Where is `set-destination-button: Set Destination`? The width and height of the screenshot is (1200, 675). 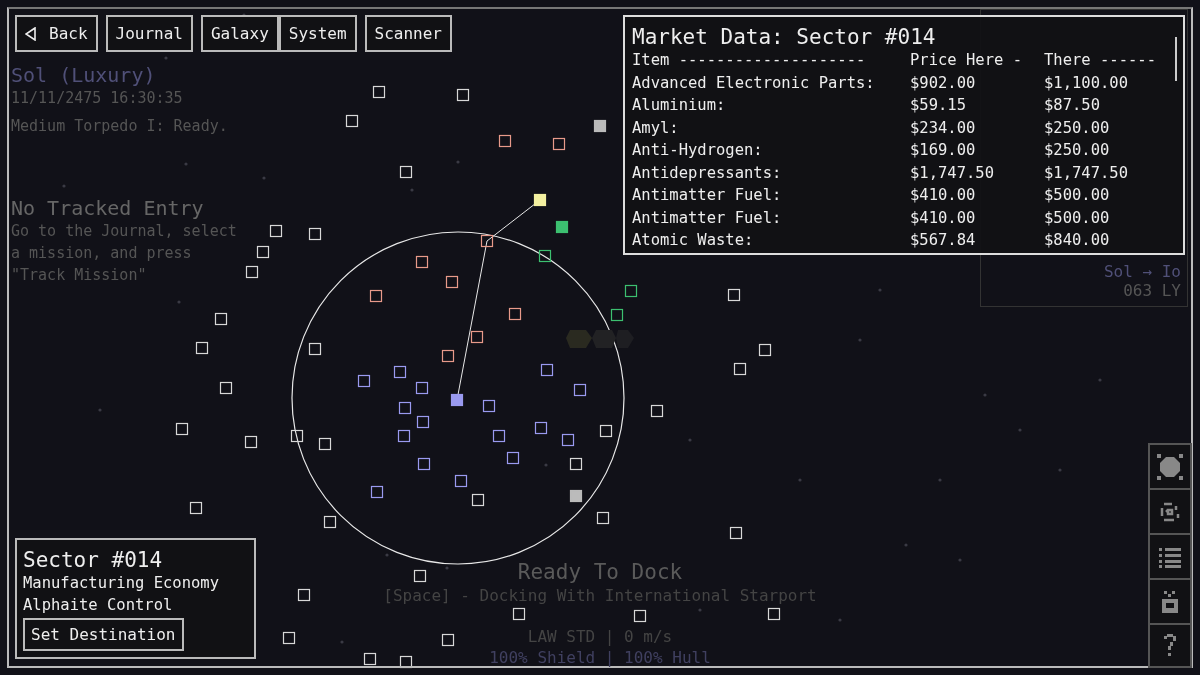 set-destination-button: Set Destination is located at coordinates (103, 634).